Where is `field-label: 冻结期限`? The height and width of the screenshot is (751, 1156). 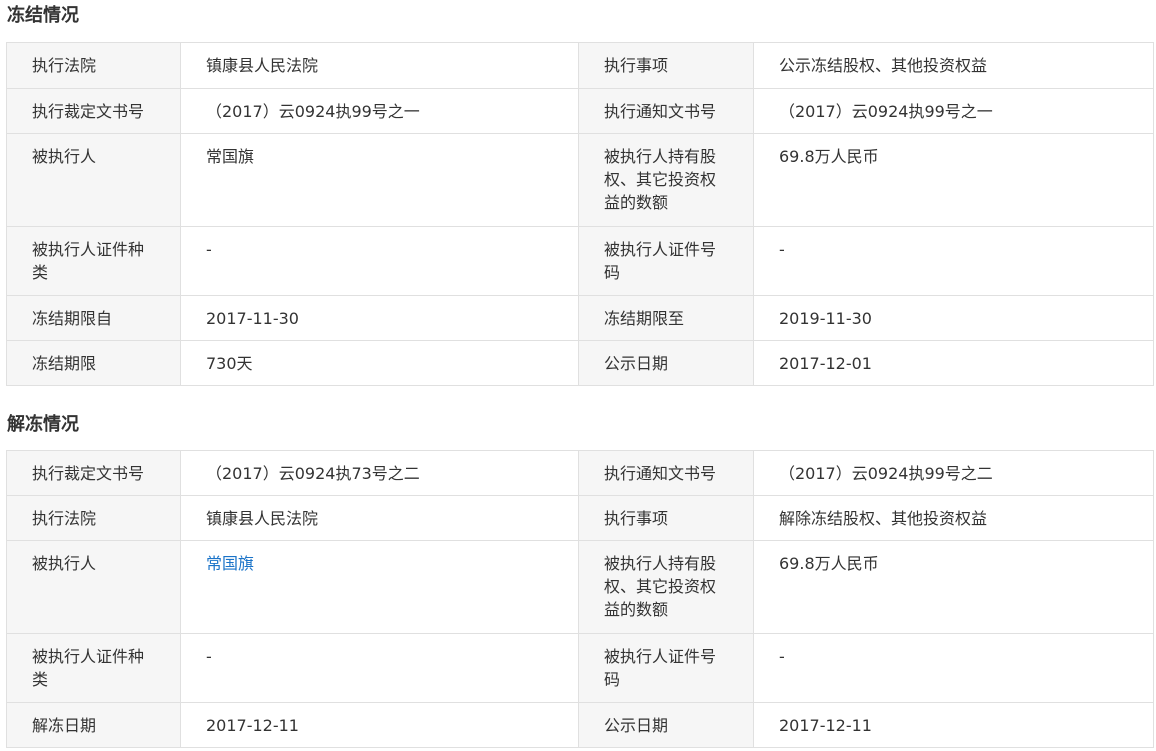
field-label: 冻结期限 is located at coordinates (93, 363).